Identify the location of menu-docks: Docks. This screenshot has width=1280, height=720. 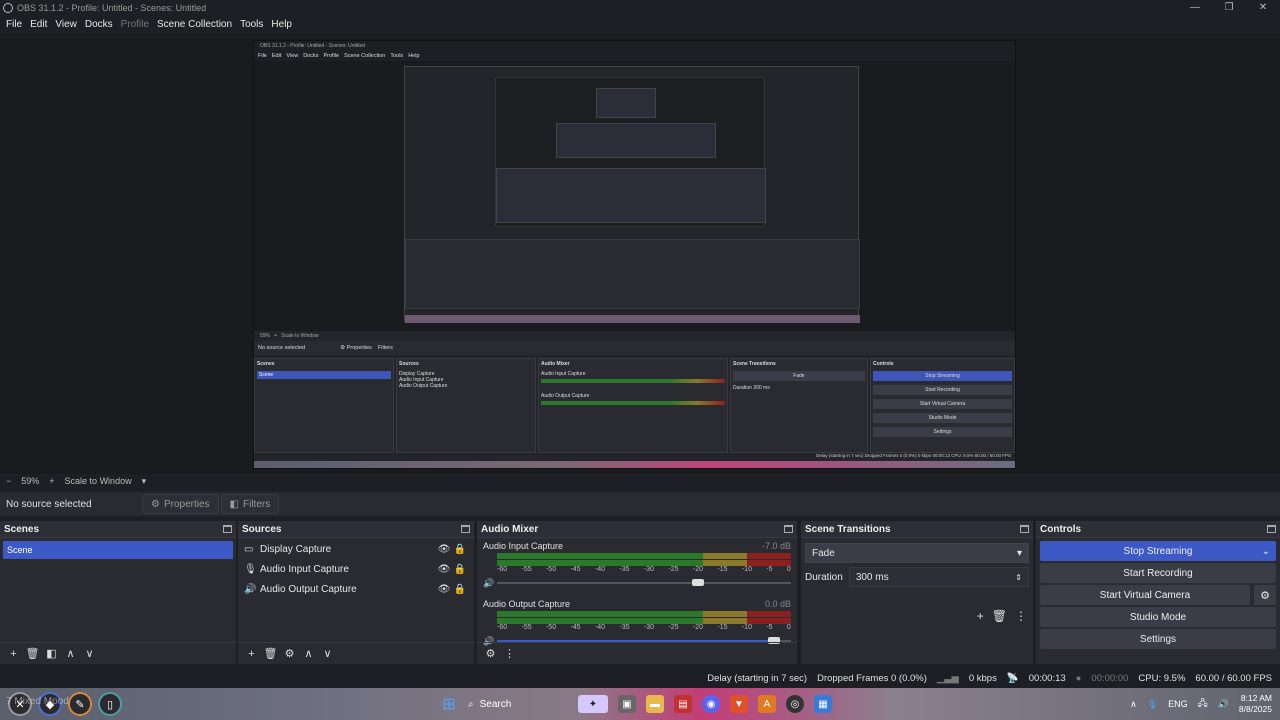
(99, 24).